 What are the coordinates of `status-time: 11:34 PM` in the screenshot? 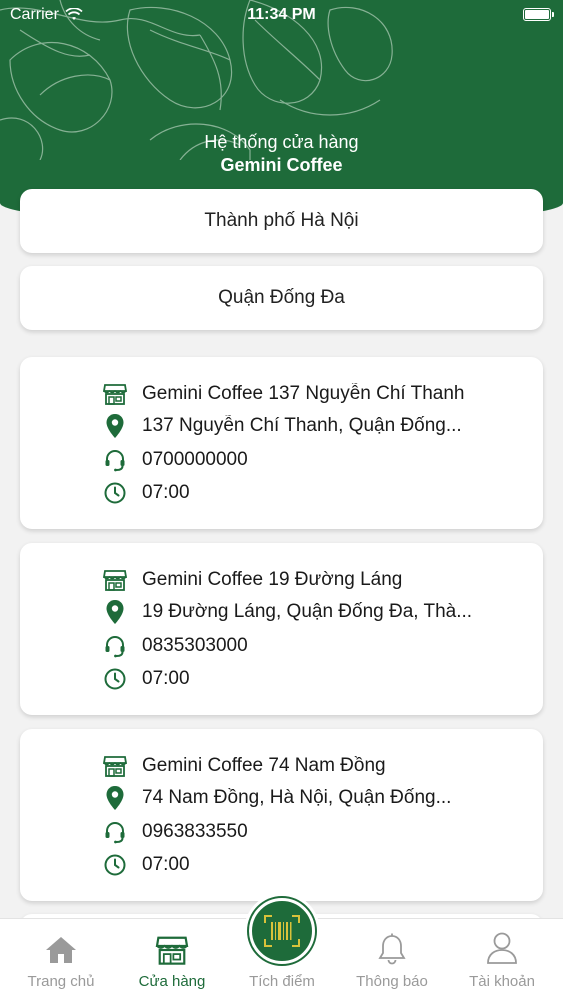 It's located at (281, 14).